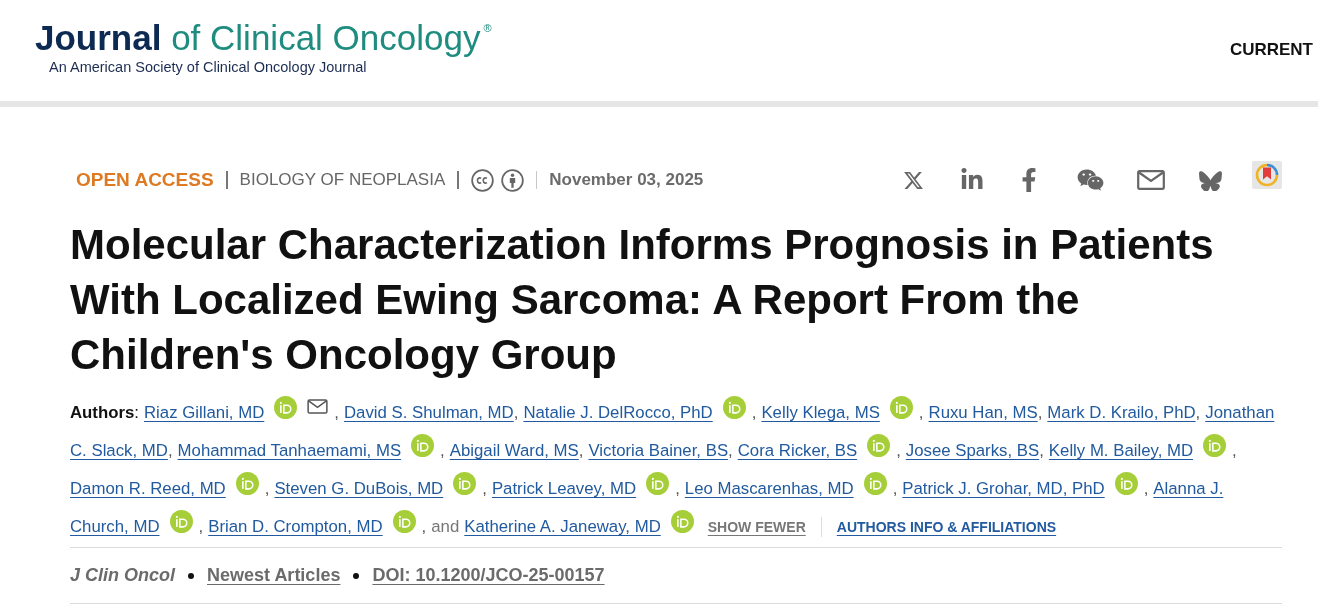 This screenshot has width=1318, height=606. What do you see at coordinates (488, 575) in the screenshot?
I see `doi-link: DOI: 10.1200/JCO-25-00157` at bounding box center [488, 575].